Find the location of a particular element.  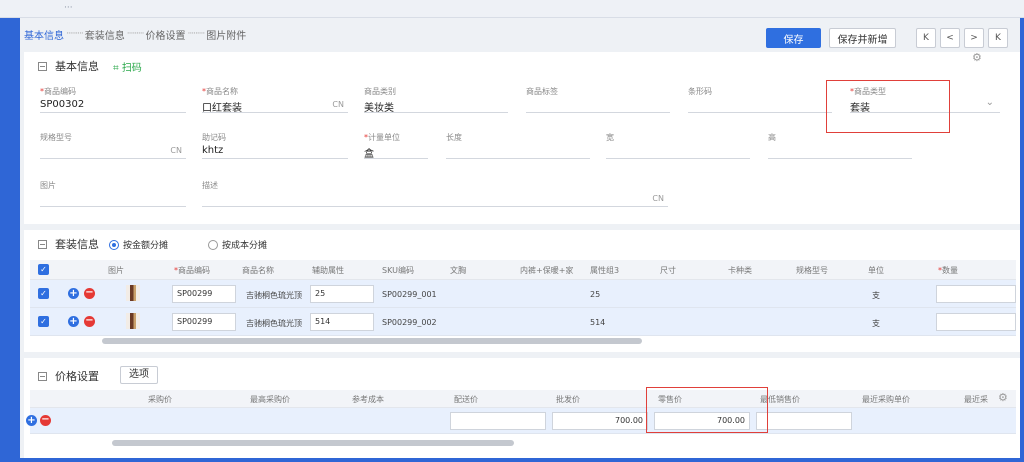

kit-info-header: 套装信息 按金额分摊 按成本分摊 is located at coordinates (152, 244).